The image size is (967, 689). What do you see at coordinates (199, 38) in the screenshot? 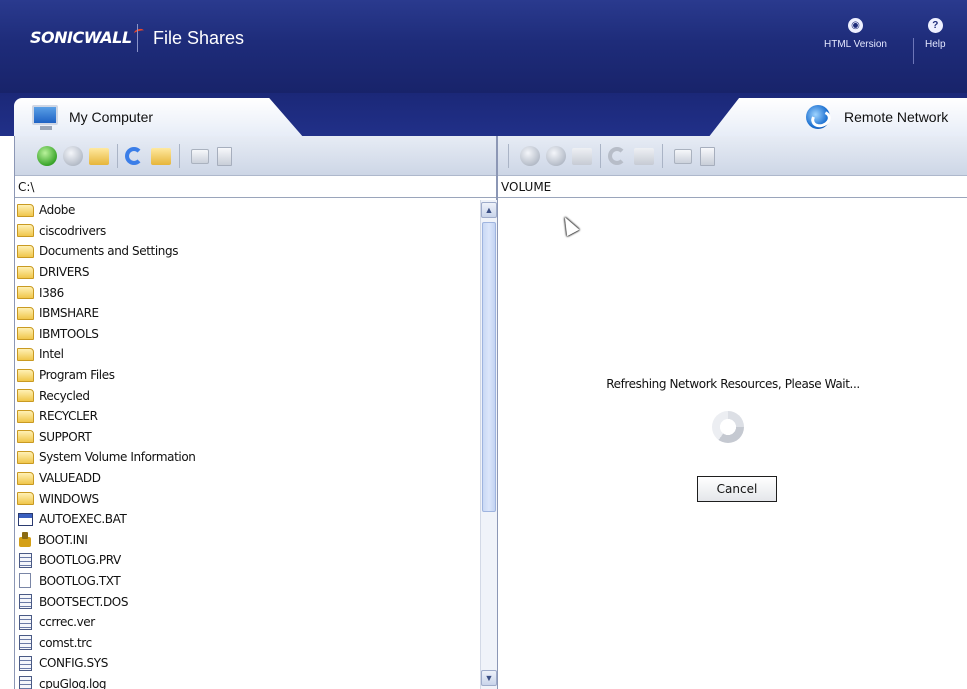
I see `app-title: File Shares` at bounding box center [199, 38].